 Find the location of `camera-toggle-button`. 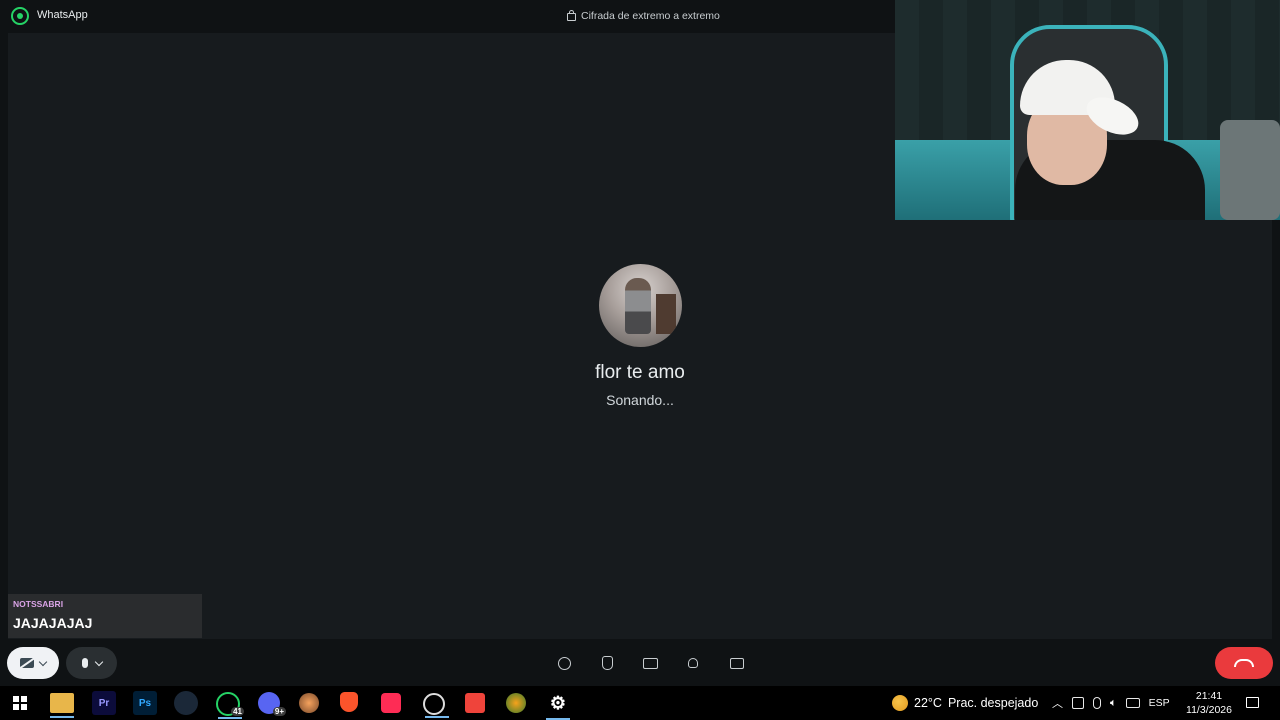

camera-toggle-button is located at coordinates (33, 663).